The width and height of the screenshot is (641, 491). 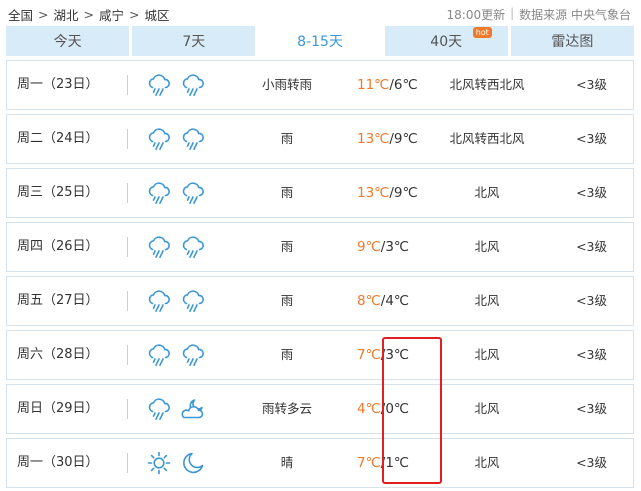 I want to click on forecast-day: 周三（25日）, so click(x=58, y=192).